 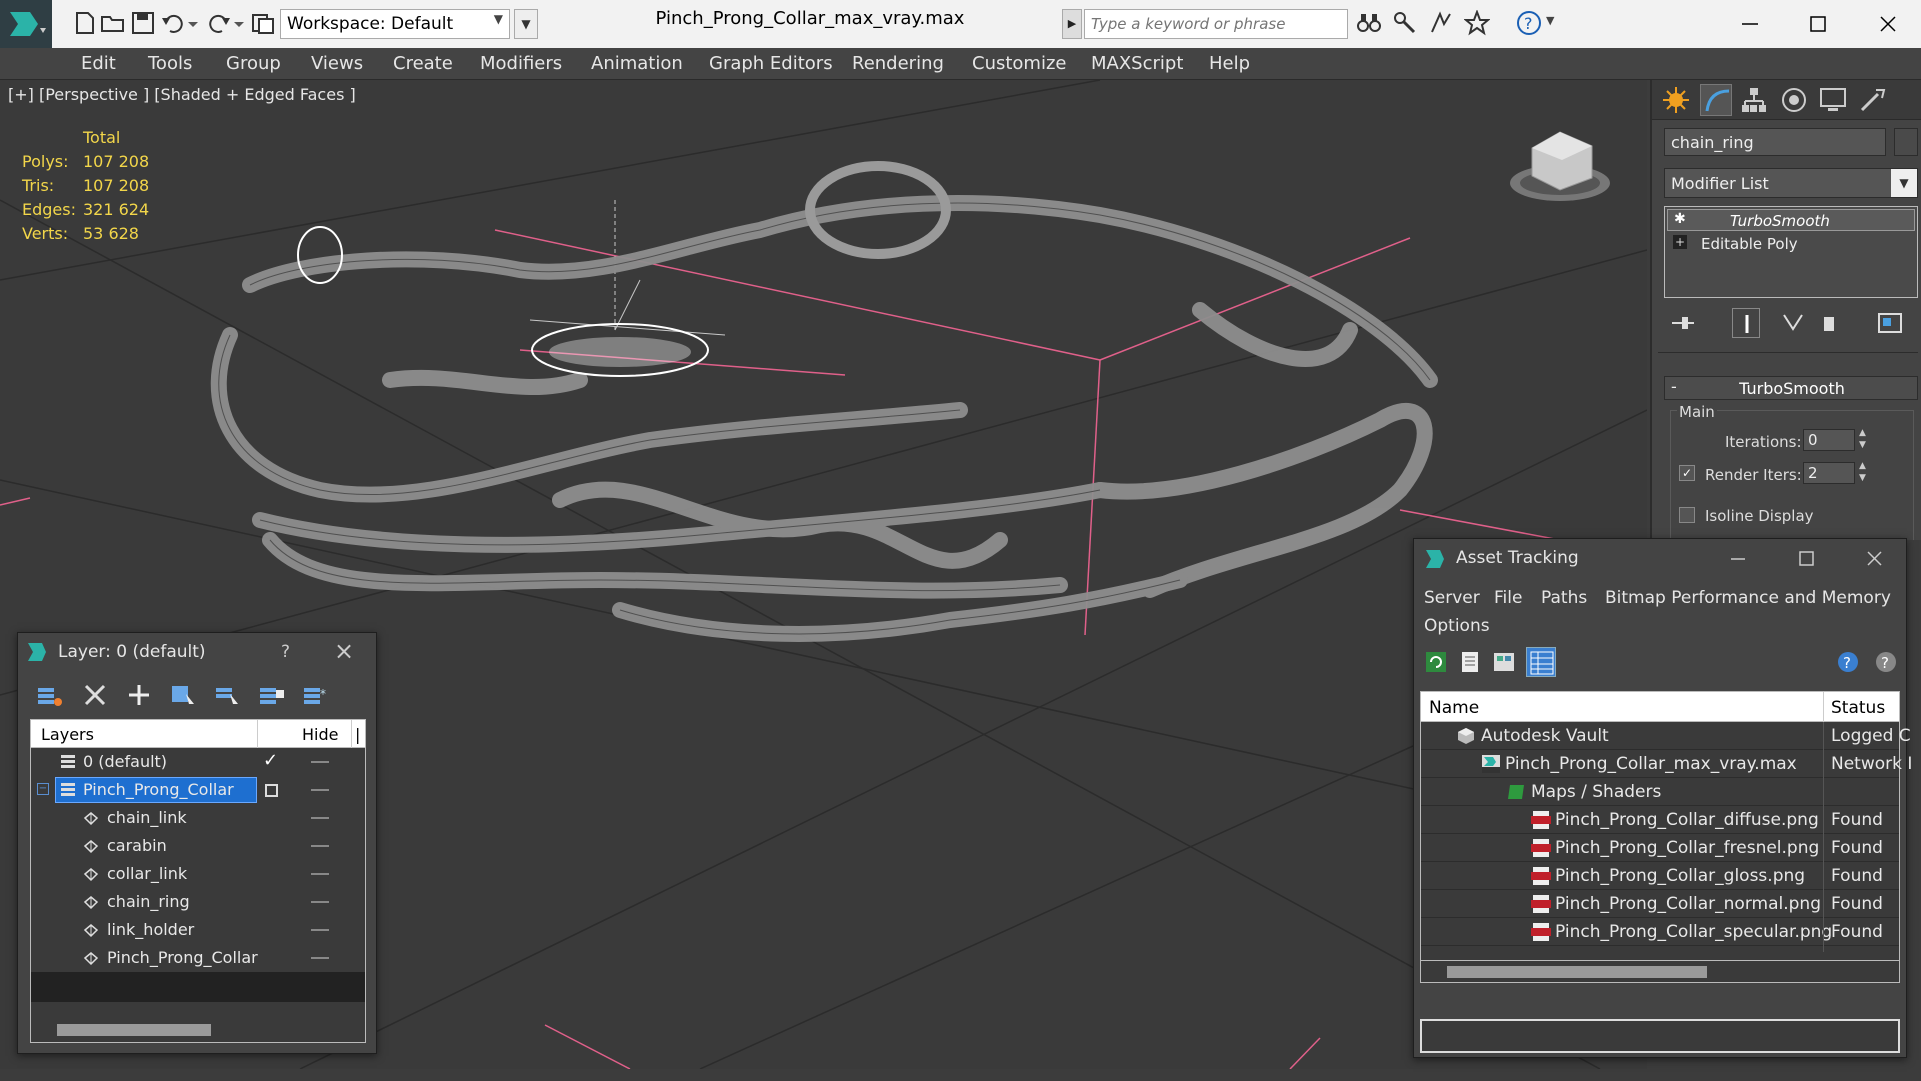 What do you see at coordinates (170, 64) in the screenshot?
I see `menu-tools: Tools` at bounding box center [170, 64].